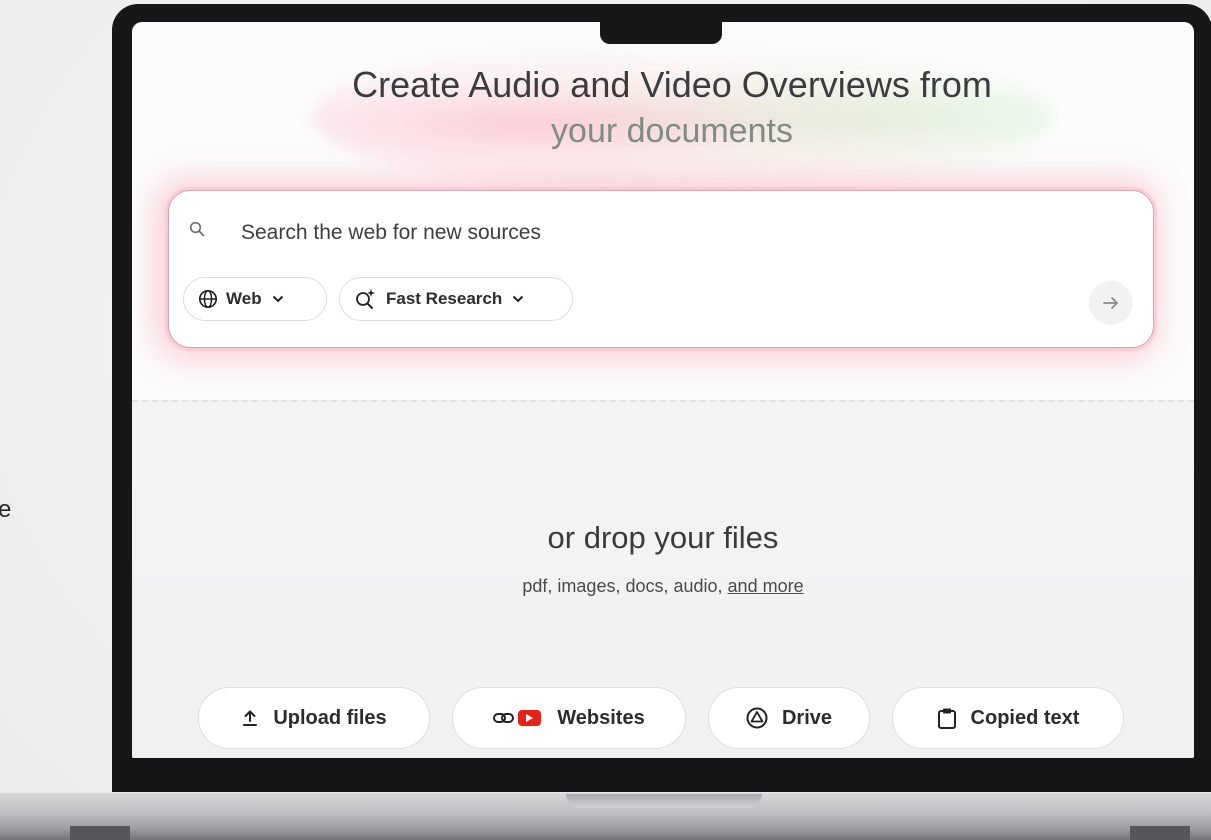 The height and width of the screenshot is (840, 1211). I want to click on search-icon, so click(197, 229).